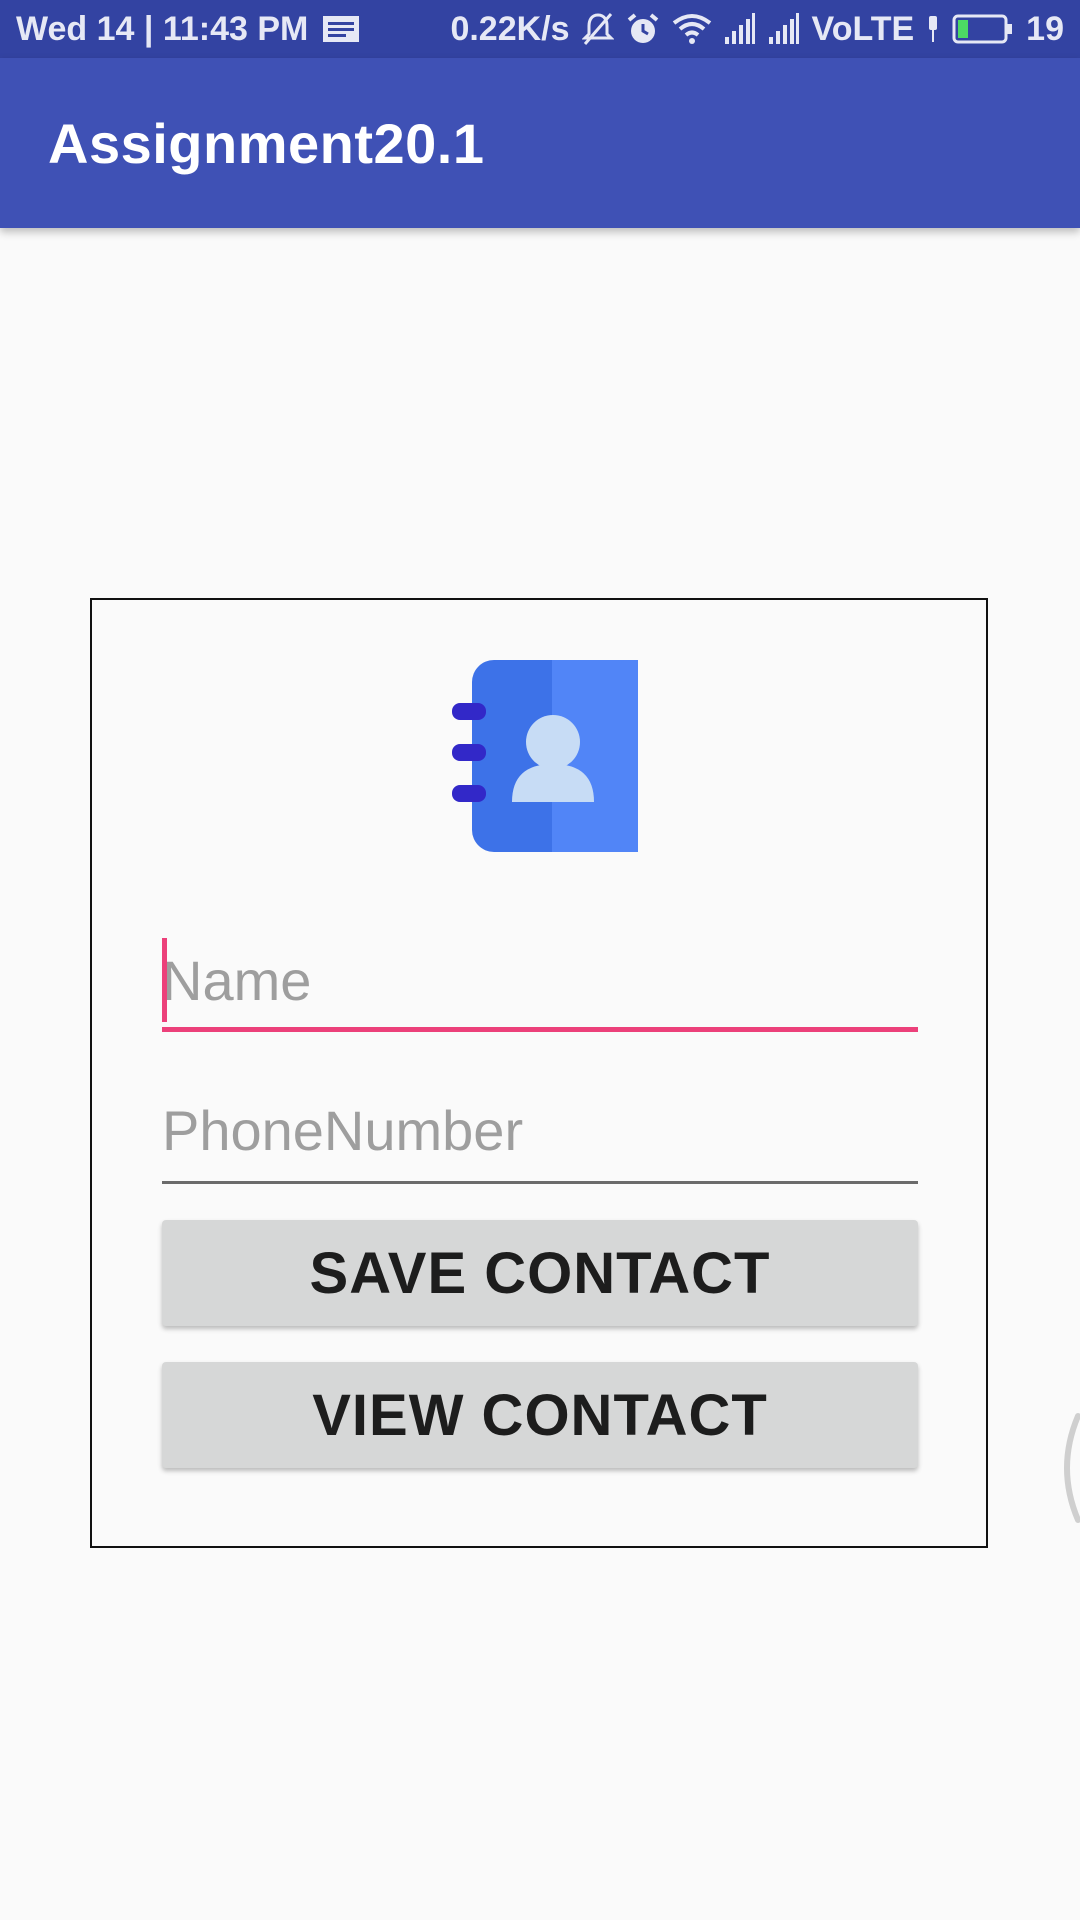 The width and height of the screenshot is (1080, 1920). I want to click on status-right: 0.22K/s VoLTE 19, so click(757, 29).